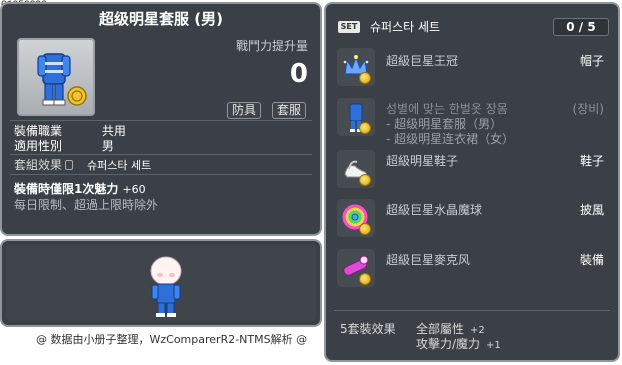 This screenshot has width=622, height=365. I want to click on lock-icon, so click(69, 165).